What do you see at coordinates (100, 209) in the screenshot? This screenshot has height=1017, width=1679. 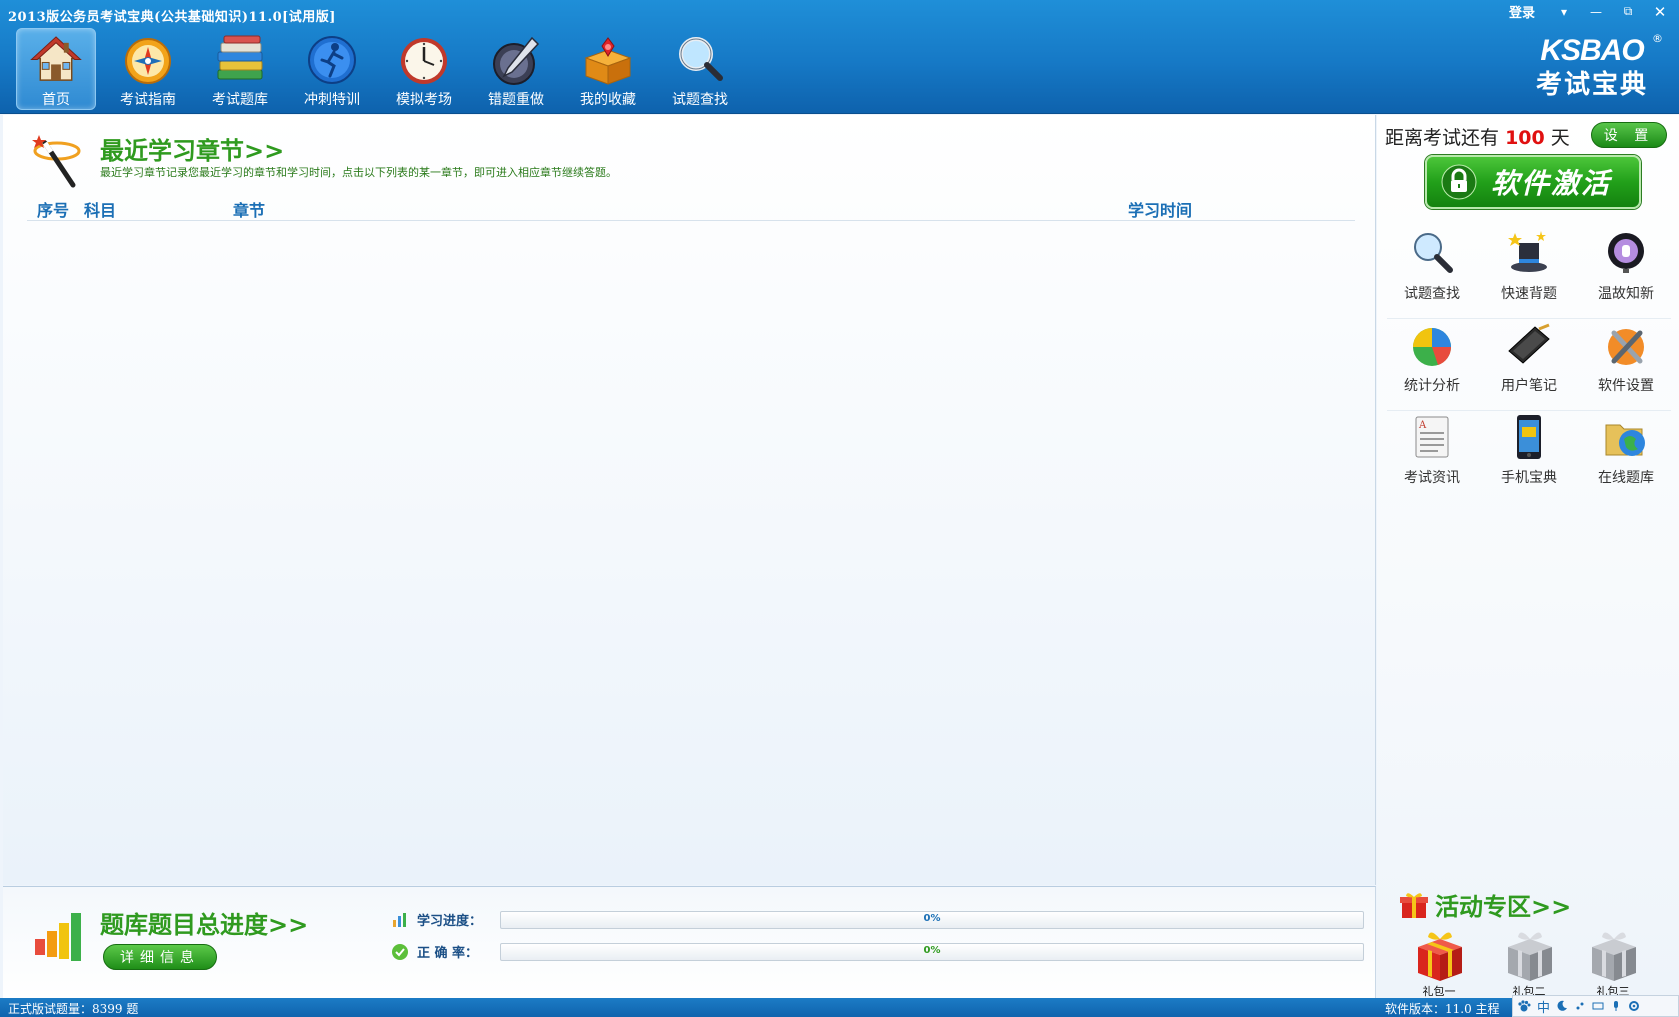 I see `column-subject: 科目` at bounding box center [100, 209].